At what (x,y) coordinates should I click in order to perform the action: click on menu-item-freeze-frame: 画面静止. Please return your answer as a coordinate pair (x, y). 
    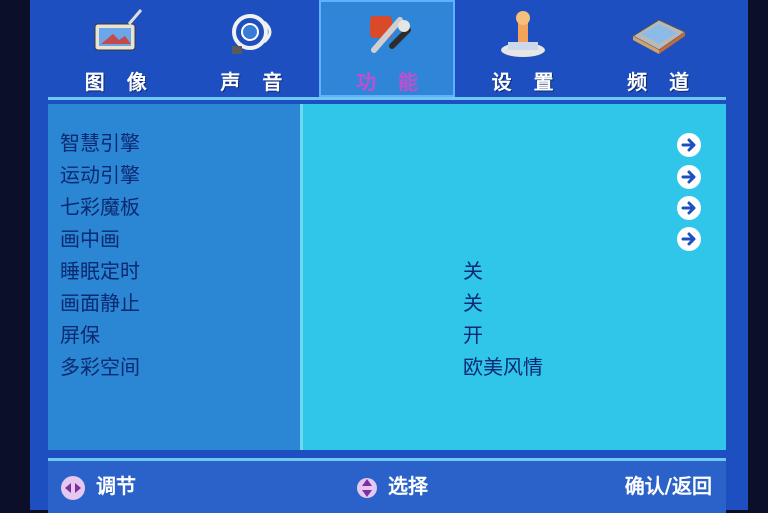
    Looking at the image, I should click on (100, 303).